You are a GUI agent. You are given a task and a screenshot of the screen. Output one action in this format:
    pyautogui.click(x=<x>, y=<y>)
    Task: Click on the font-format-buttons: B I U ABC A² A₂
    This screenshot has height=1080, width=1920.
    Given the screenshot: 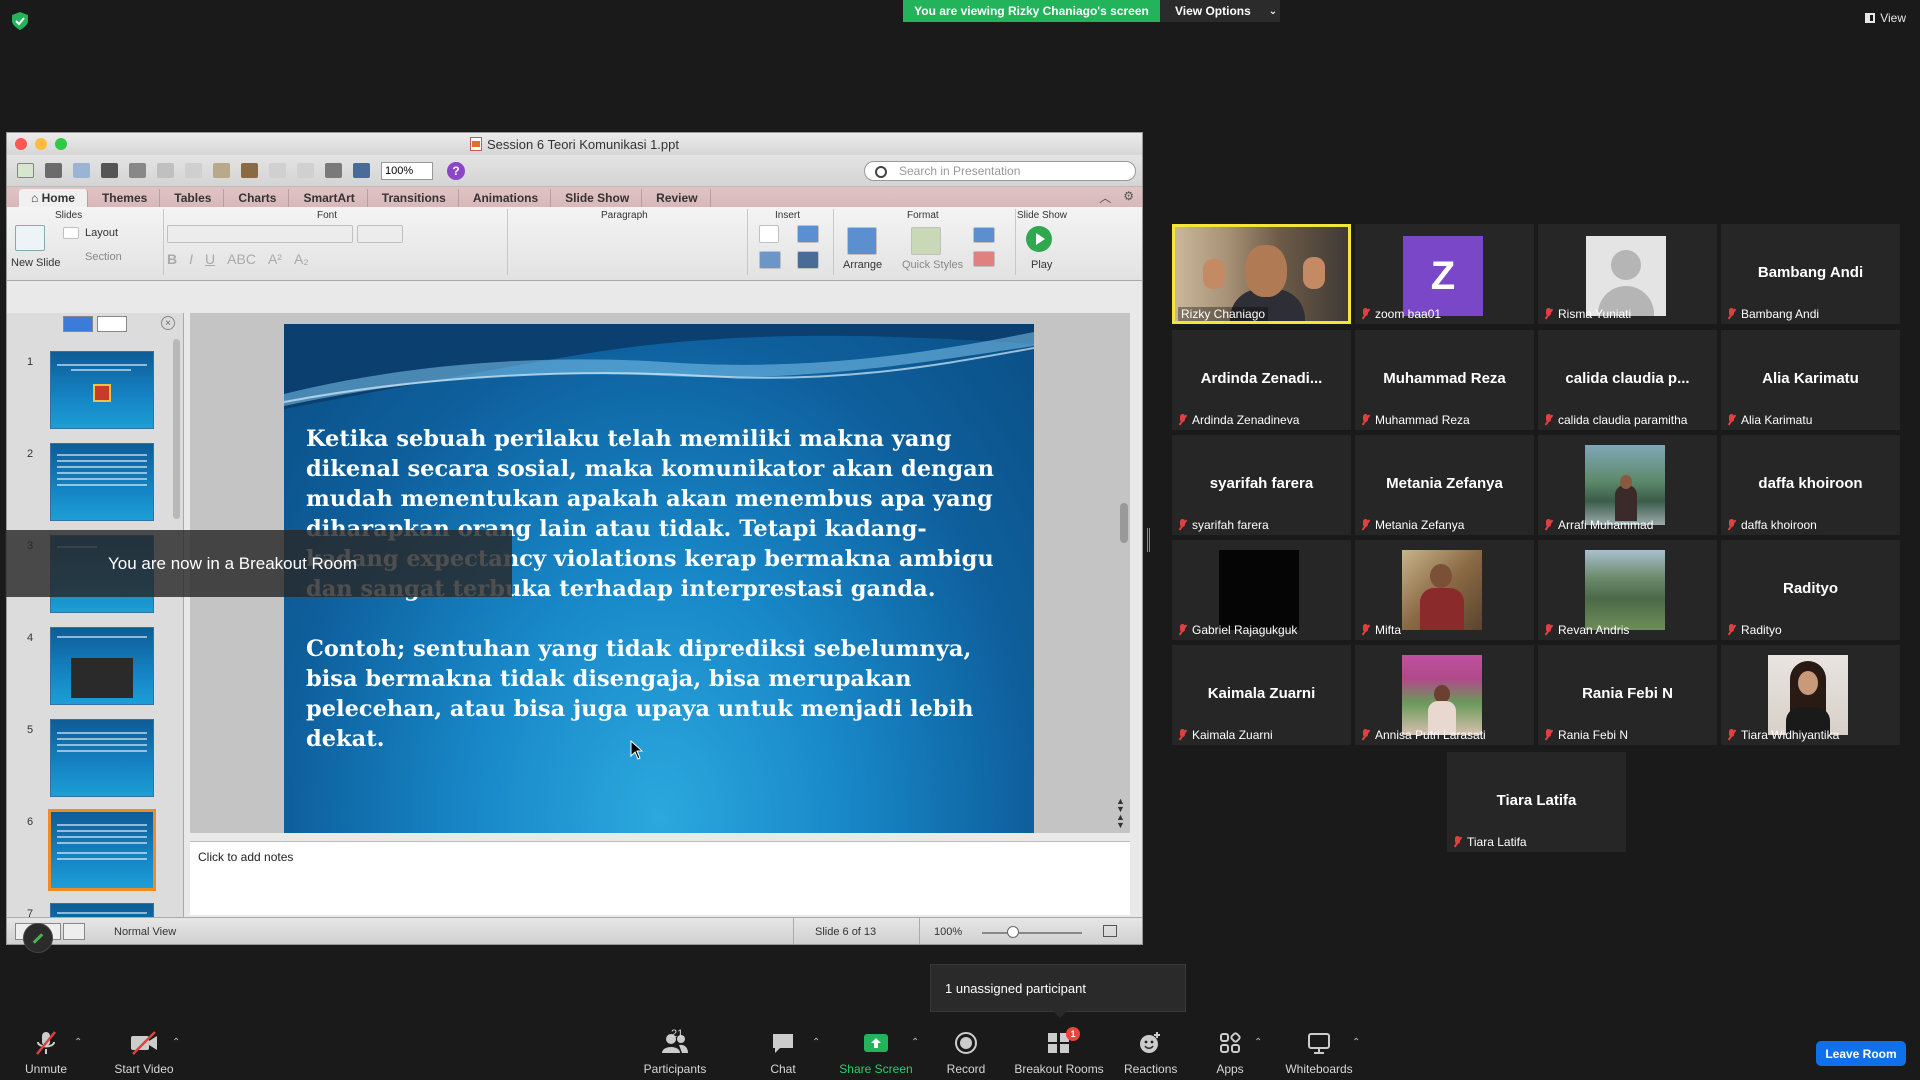 What is the action you would take?
    pyautogui.click(x=332, y=261)
    